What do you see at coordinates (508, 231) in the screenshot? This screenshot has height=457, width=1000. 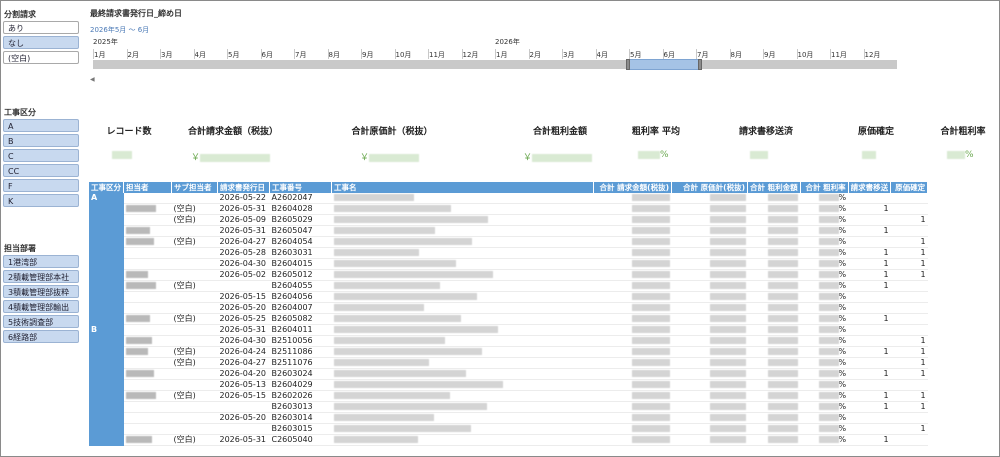 I see `table-row: 2026-05-31 B2605047% 1` at bounding box center [508, 231].